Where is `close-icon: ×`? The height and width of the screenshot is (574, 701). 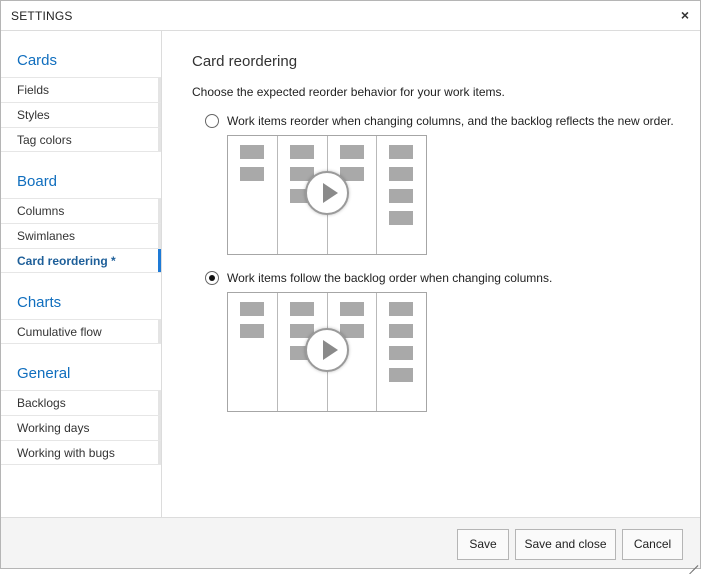 close-icon: × is located at coordinates (685, 15).